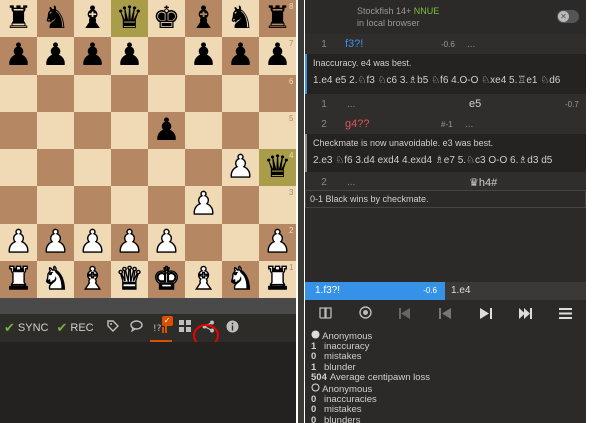 This screenshot has height=423, width=602. What do you see at coordinates (375, 291) in the screenshot?
I see `current-move: 1.f3?! -0.6` at bounding box center [375, 291].